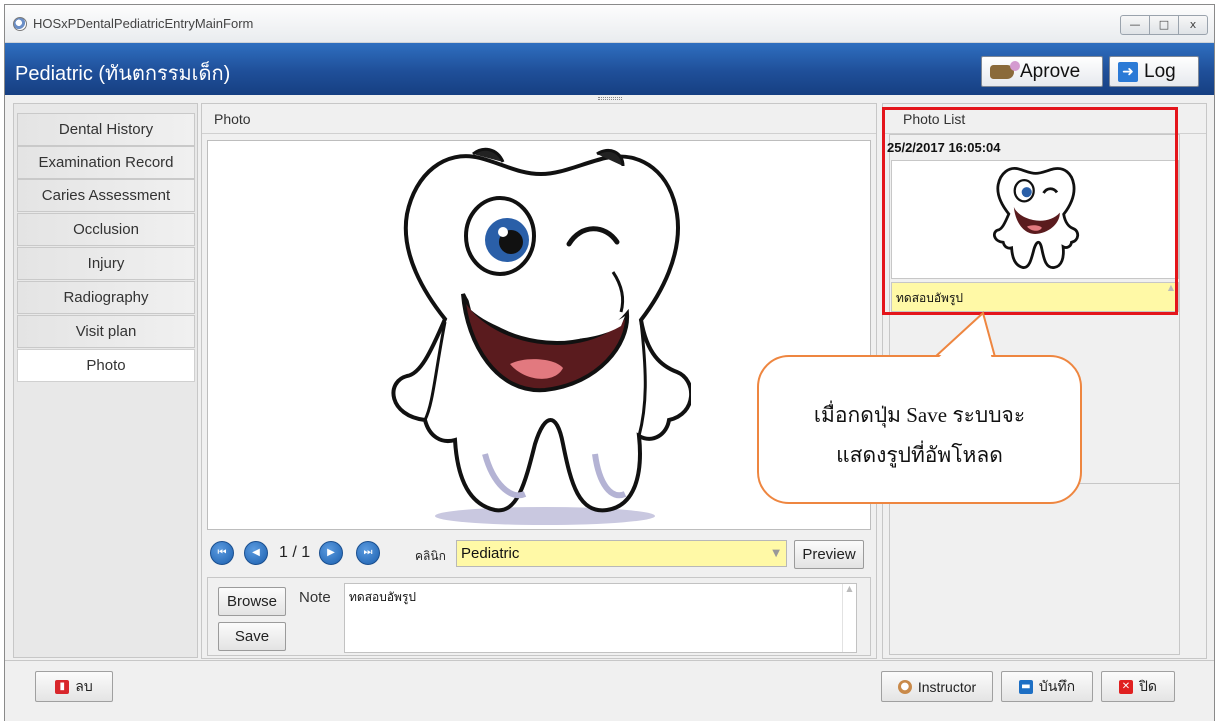 The height and width of the screenshot is (725, 1219). Describe the element at coordinates (256, 553) in the screenshot. I see `previous-record-icon: ◀` at that location.